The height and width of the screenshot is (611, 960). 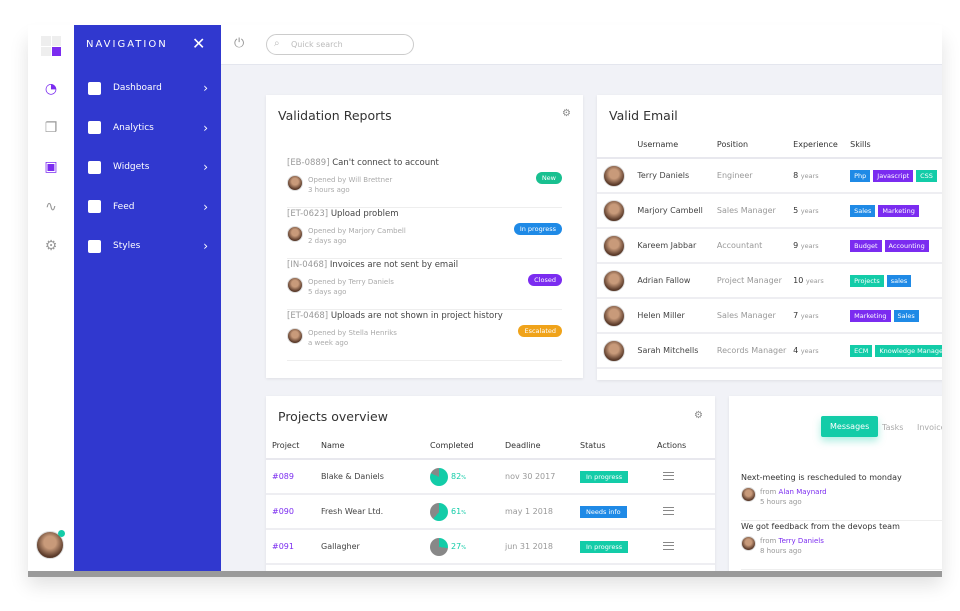 What do you see at coordinates (293, 512) in the screenshot?
I see `project-link: #090` at bounding box center [293, 512].